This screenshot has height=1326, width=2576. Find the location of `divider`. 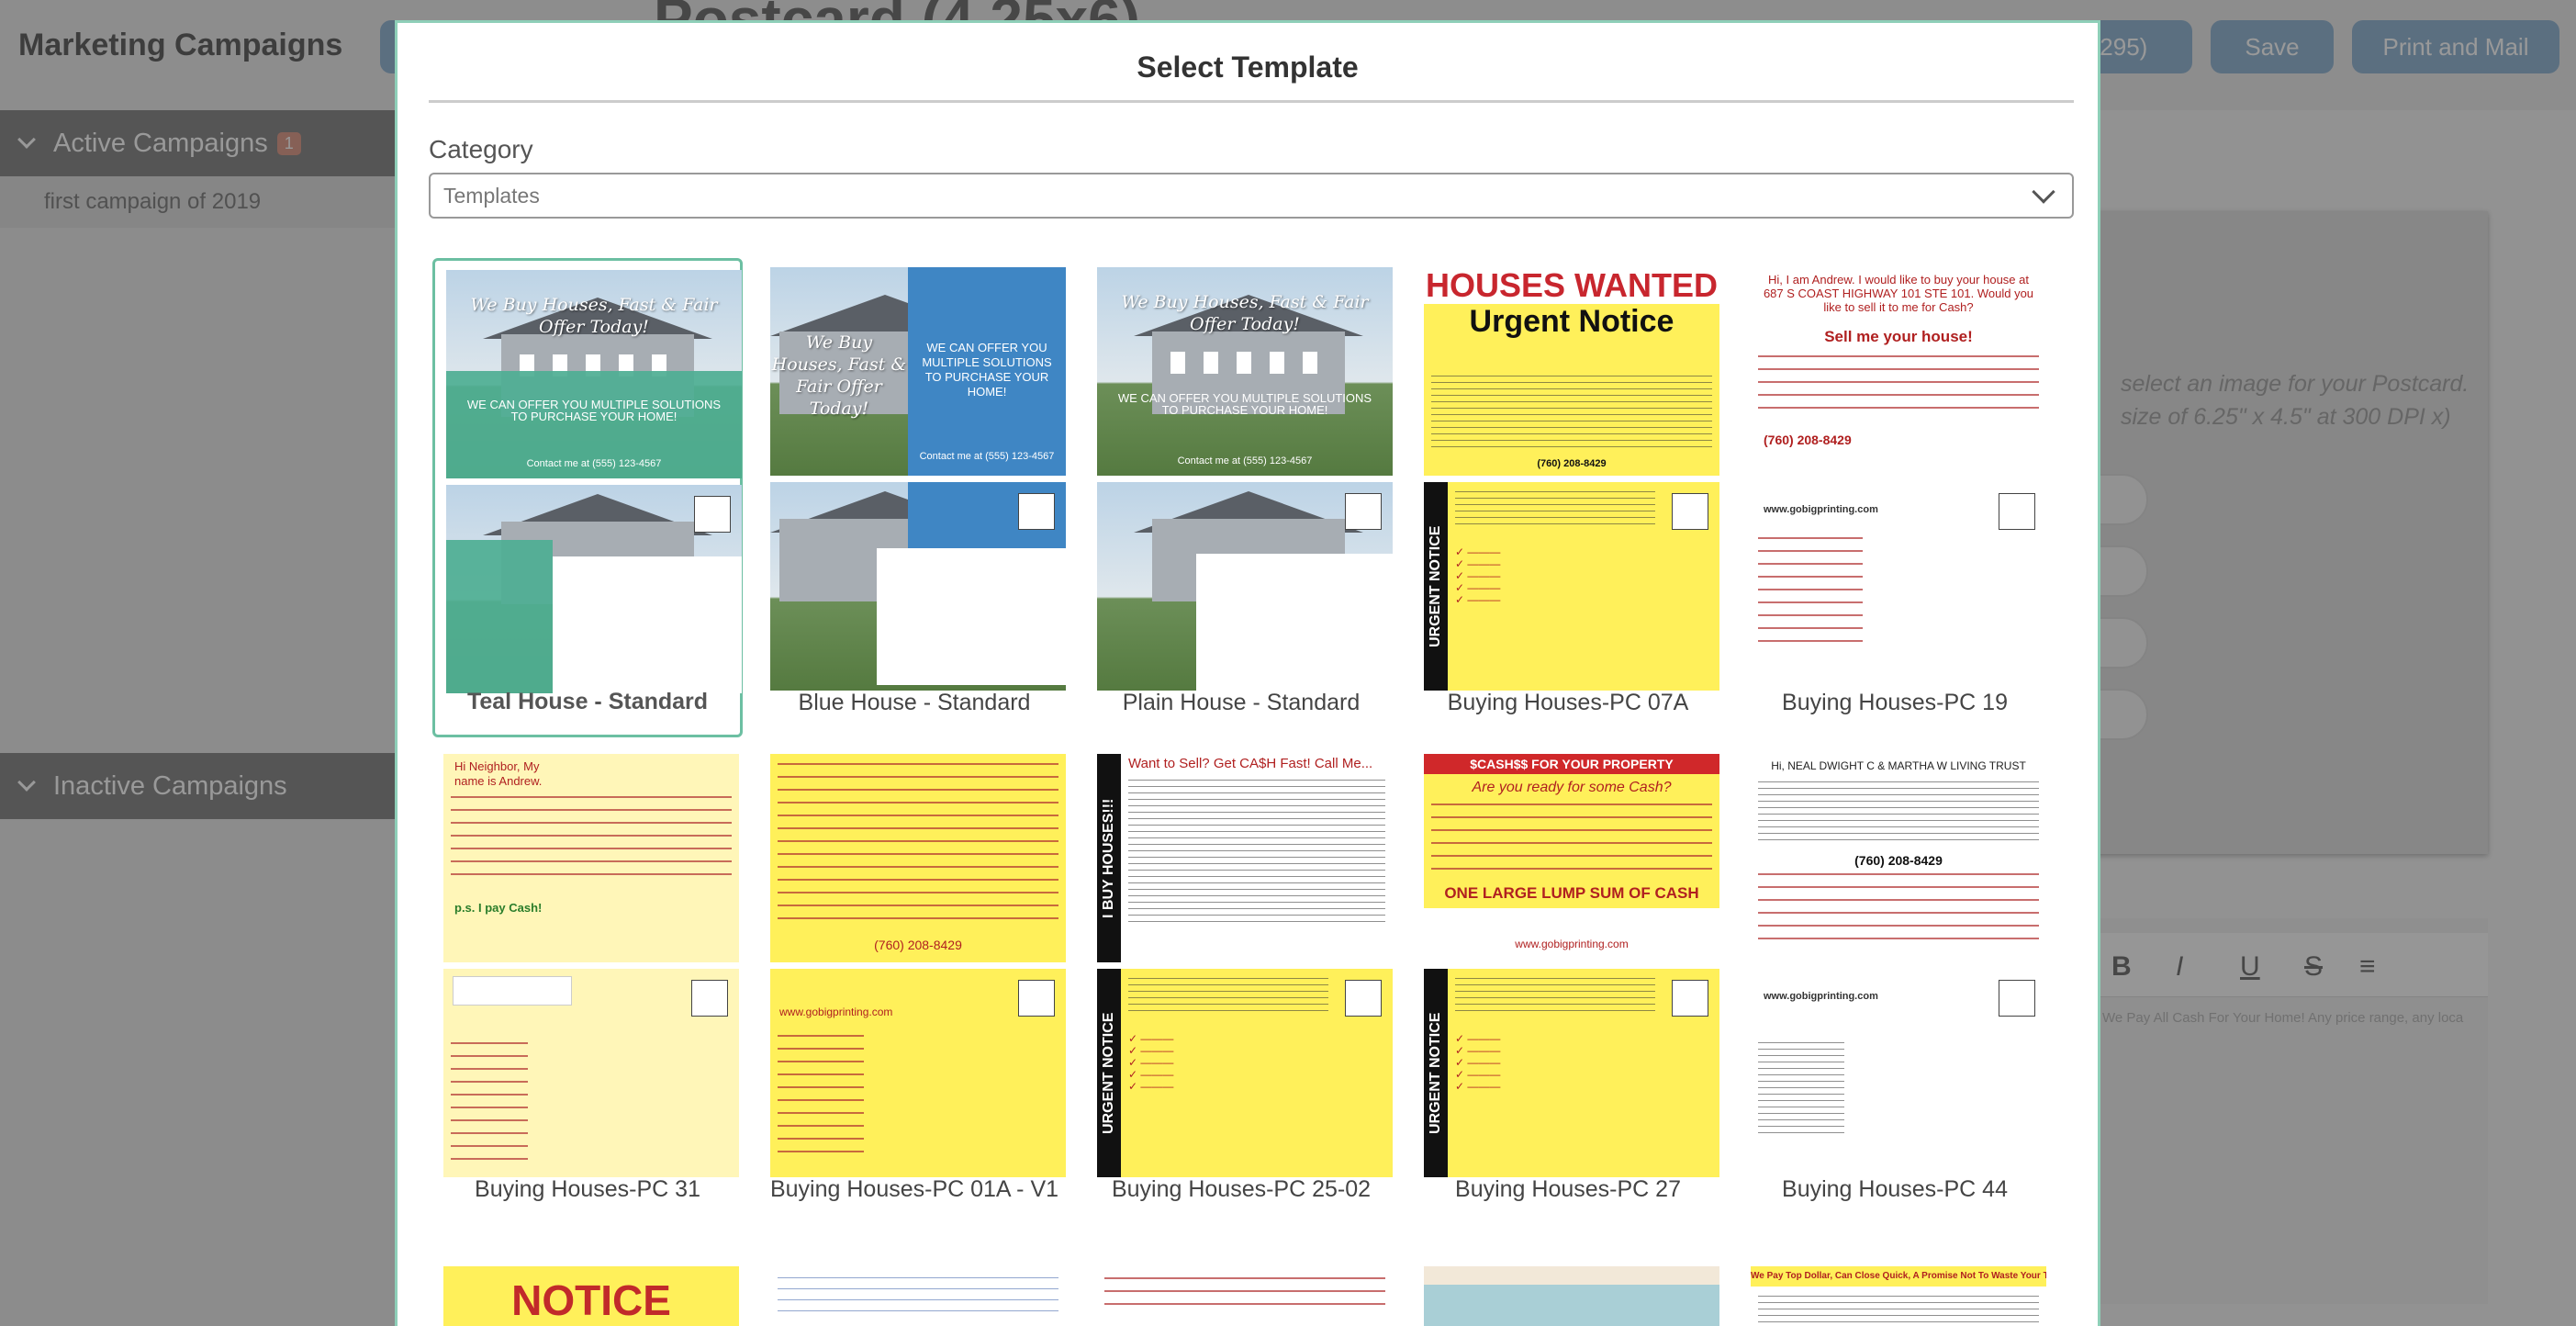

divider is located at coordinates (1251, 101).